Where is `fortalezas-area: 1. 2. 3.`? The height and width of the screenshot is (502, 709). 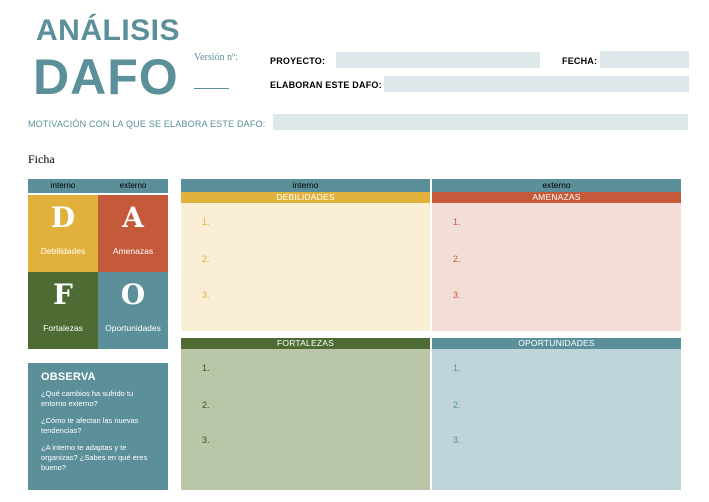
fortalezas-area: 1. 2. 3. is located at coordinates (305, 419).